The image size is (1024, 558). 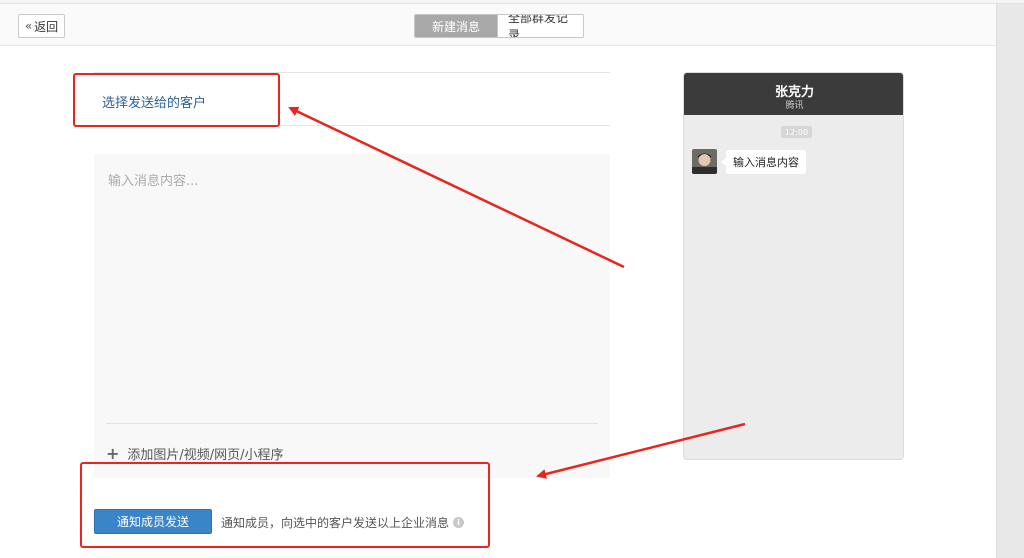 What do you see at coordinates (456, 26) in the screenshot?
I see `tab-new-message: 新建消息` at bounding box center [456, 26].